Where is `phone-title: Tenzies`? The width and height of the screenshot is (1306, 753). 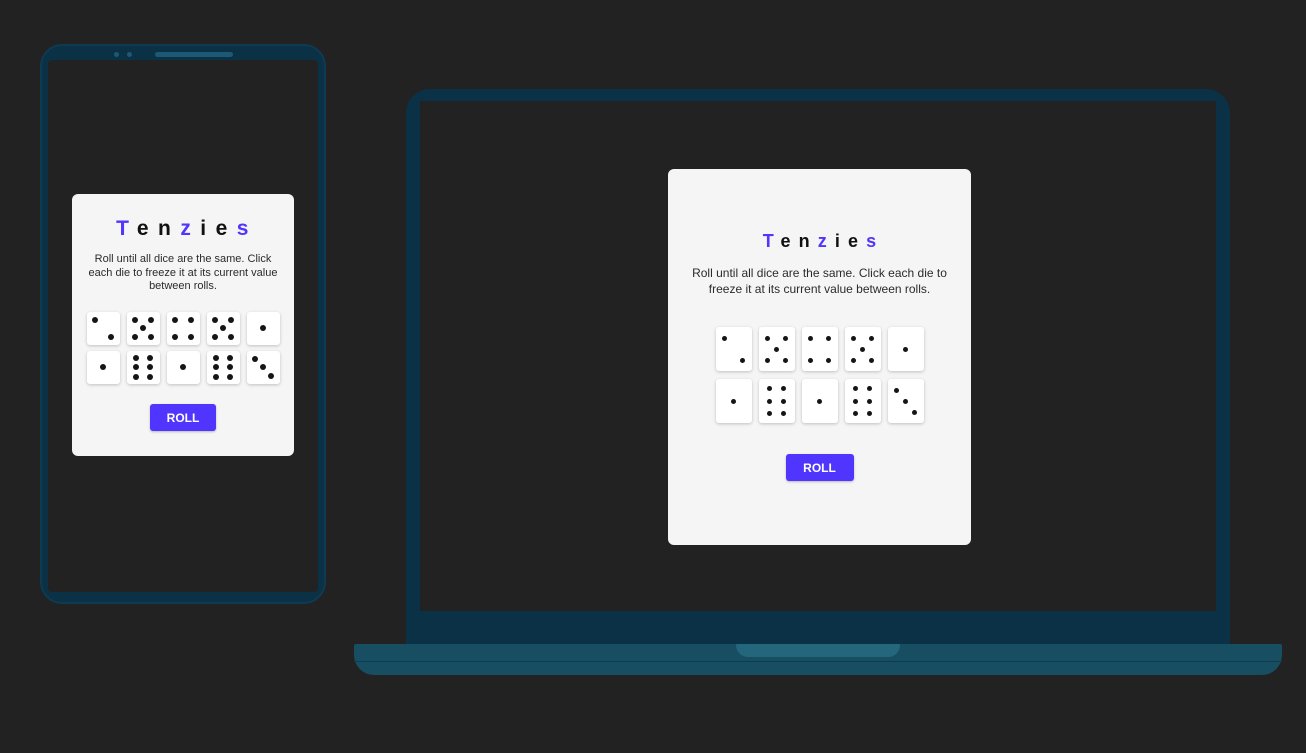
phone-title: Tenzies is located at coordinates (187, 229).